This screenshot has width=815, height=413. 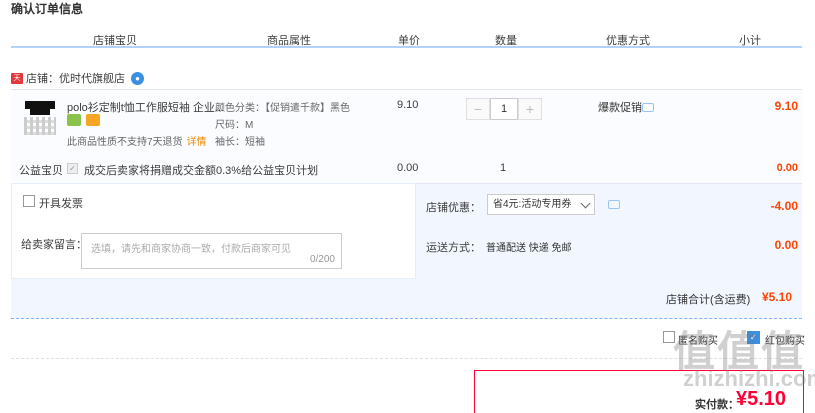 What do you see at coordinates (234, 125) in the screenshot?
I see `attr-size: 尺码：M` at bounding box center [234, 125].